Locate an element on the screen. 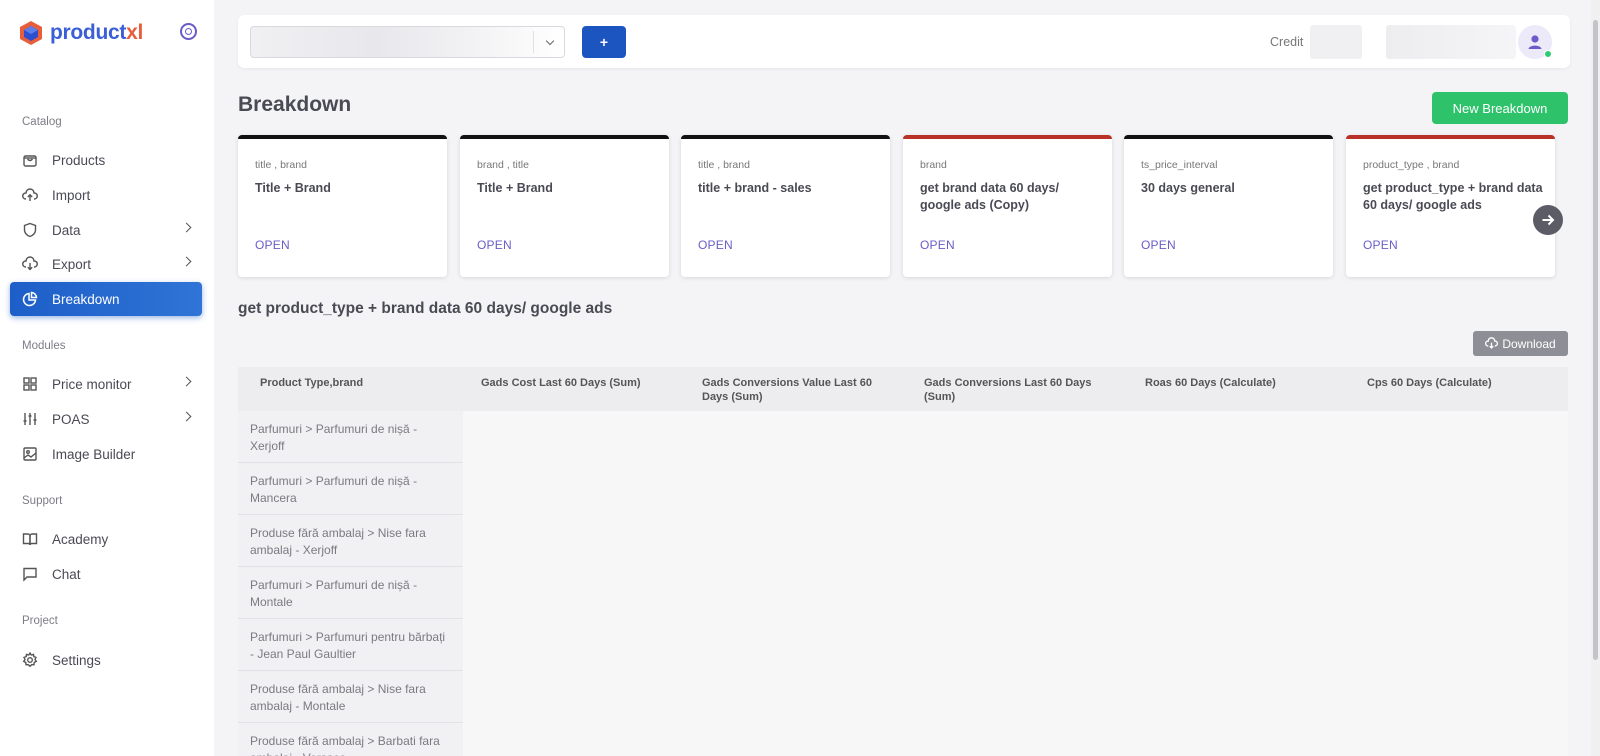 Image resolution: width=1600 pixels, height=756 pixels. section-label-catalog: Catalog is located at coordinates (42, 122).